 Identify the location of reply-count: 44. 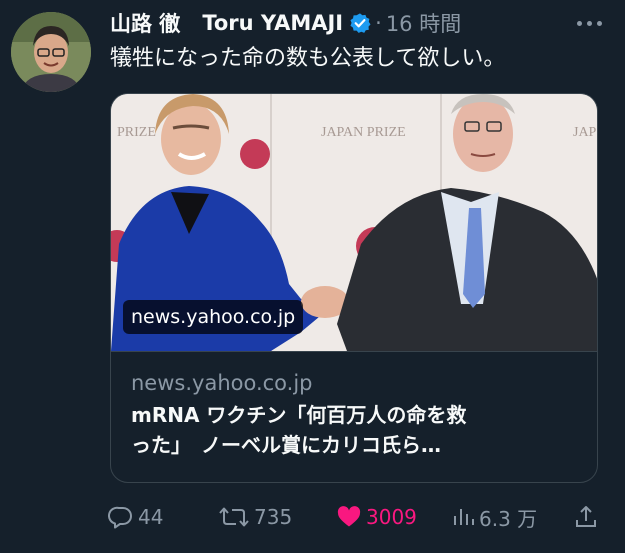
(151, 517).